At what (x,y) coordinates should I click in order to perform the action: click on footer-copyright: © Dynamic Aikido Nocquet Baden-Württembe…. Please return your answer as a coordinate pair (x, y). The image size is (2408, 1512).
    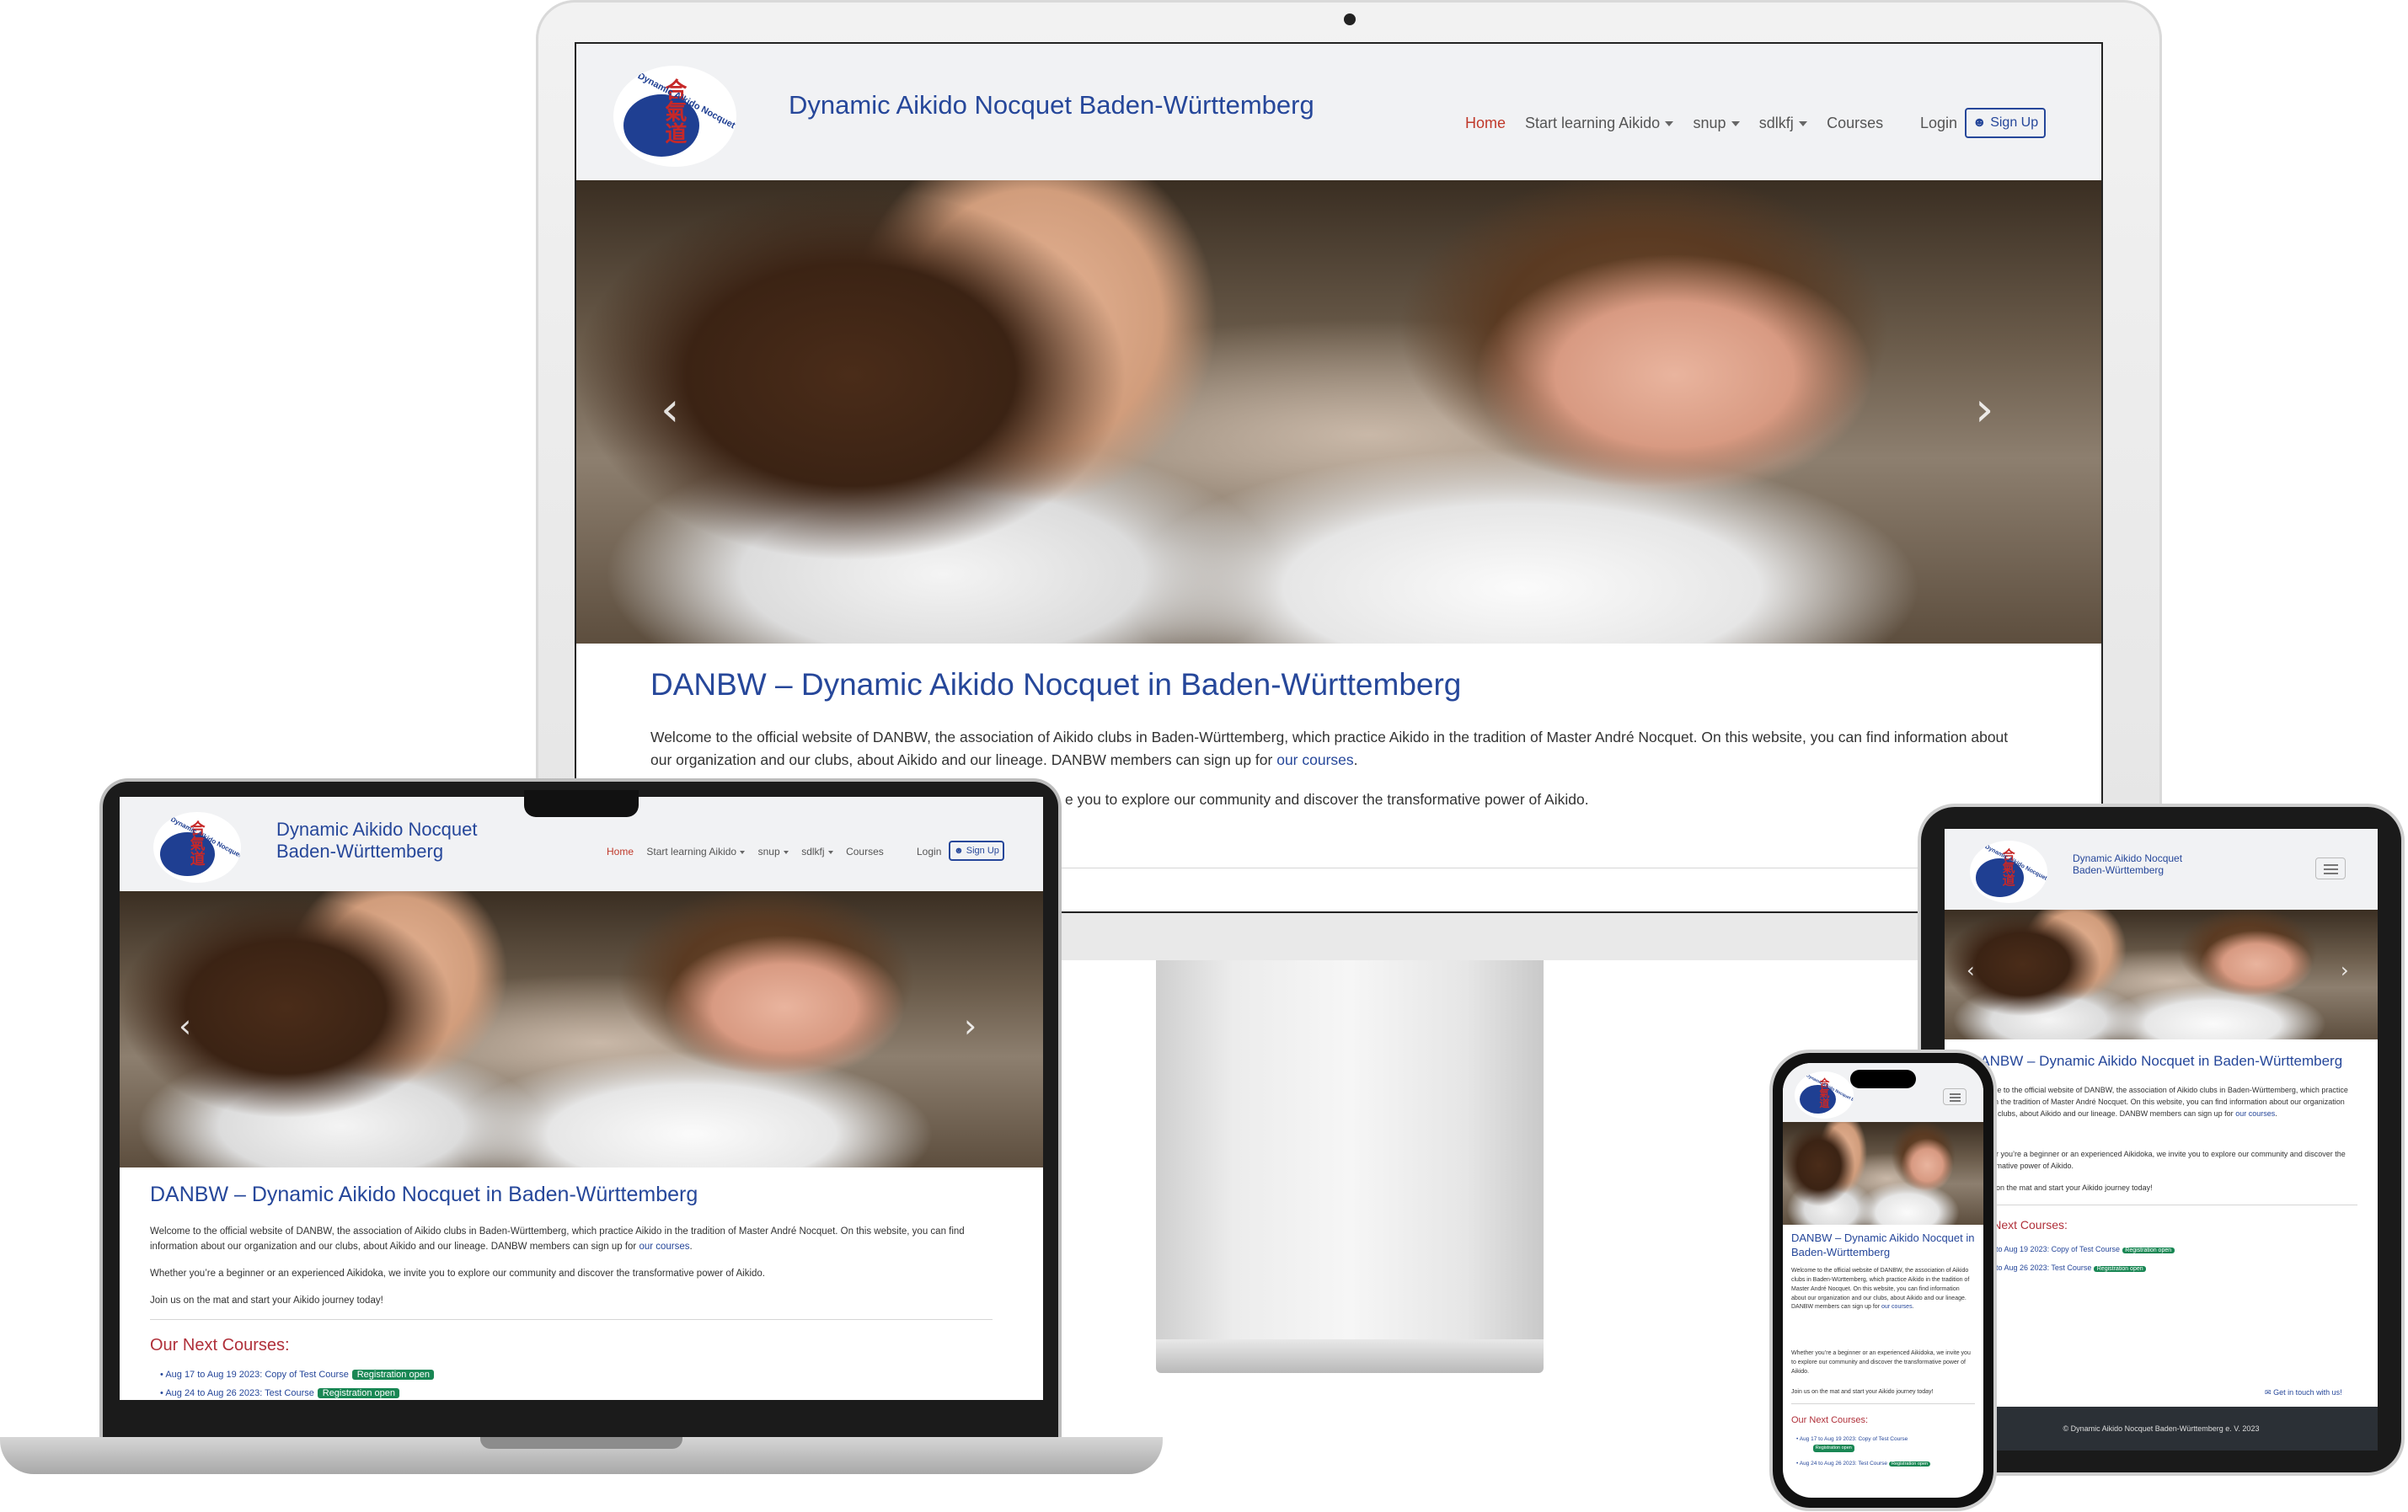
    Looking at the image, I should click on (2161, 1428).